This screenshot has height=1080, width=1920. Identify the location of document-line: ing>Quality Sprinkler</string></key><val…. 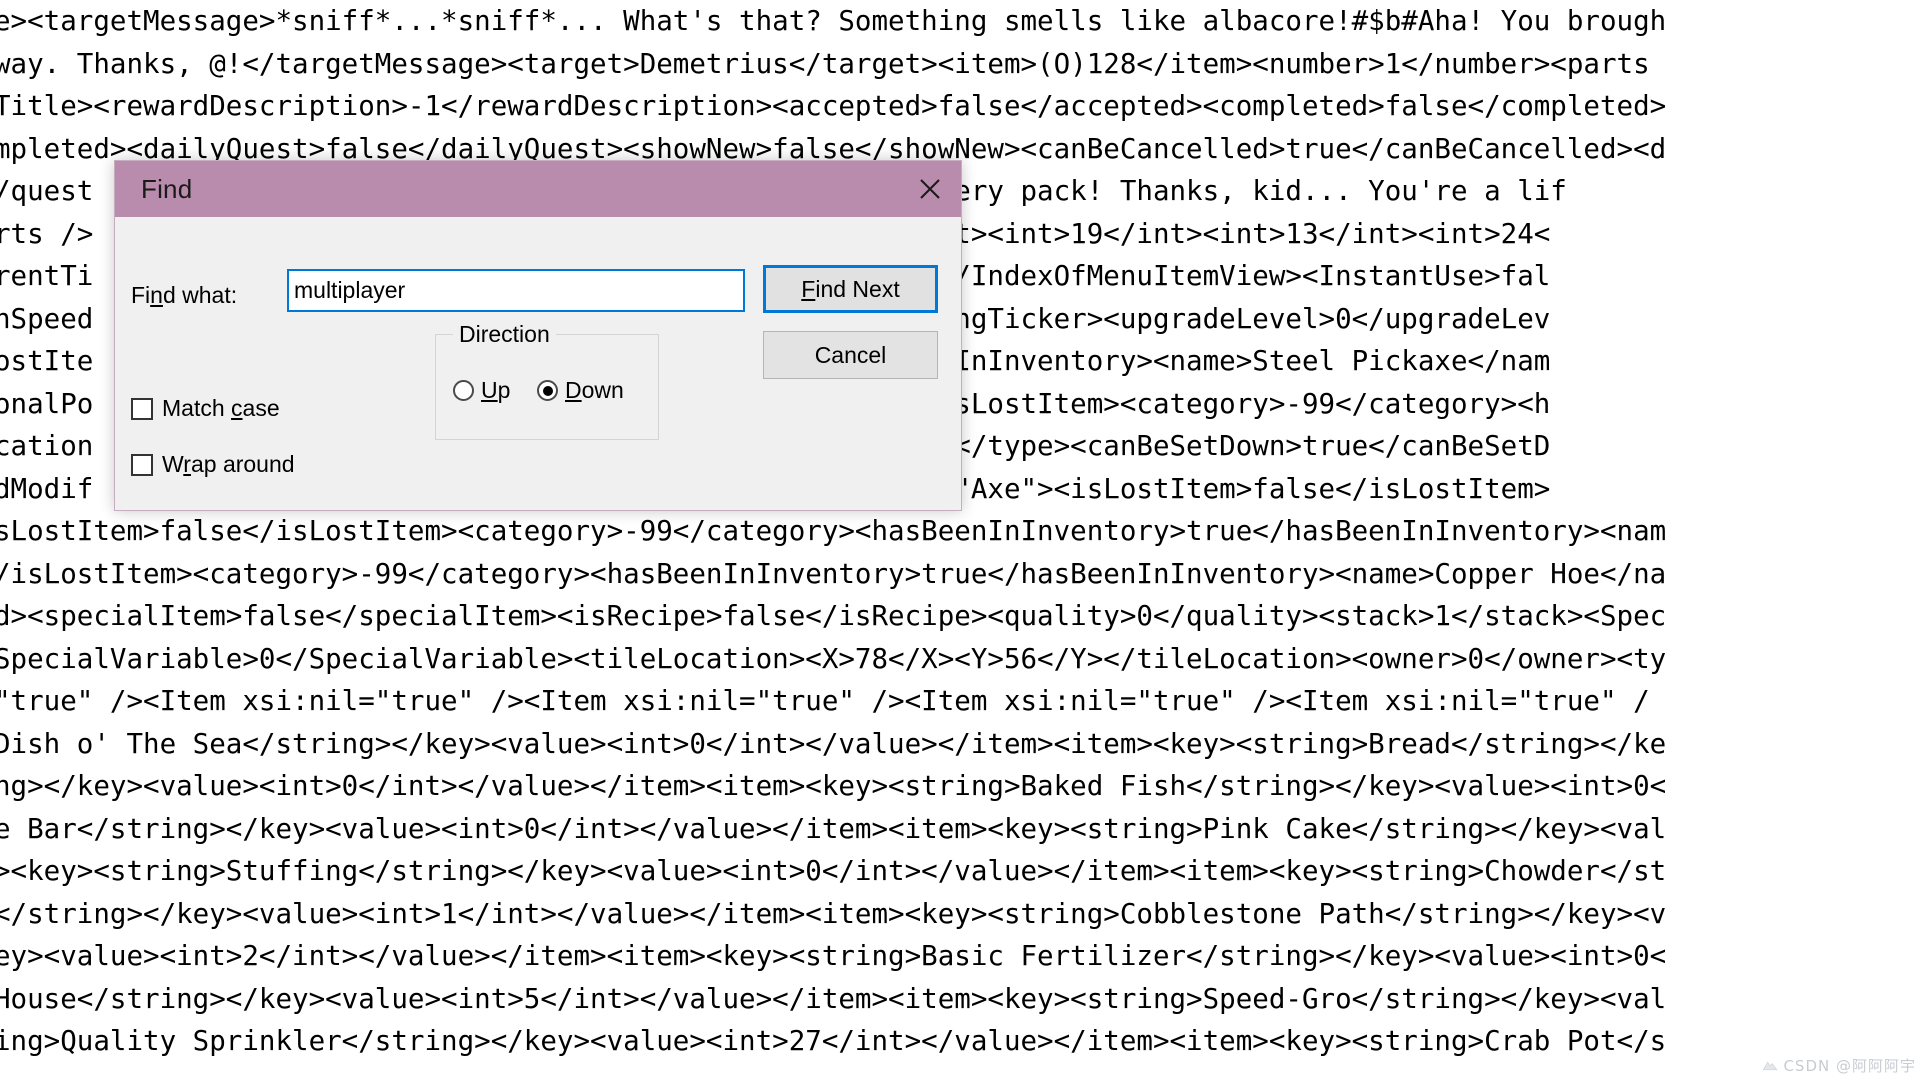
(833, 1041).